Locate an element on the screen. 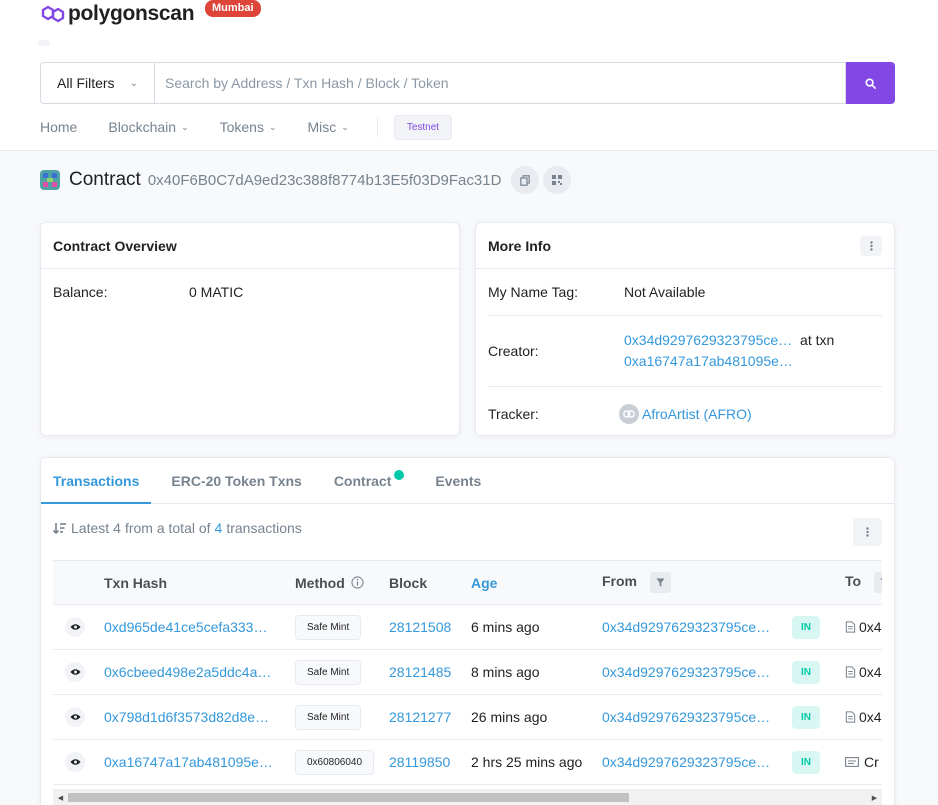 The image size is (938, 805). scroll-right-icon: ▶ is located at coordinates (874, 797).